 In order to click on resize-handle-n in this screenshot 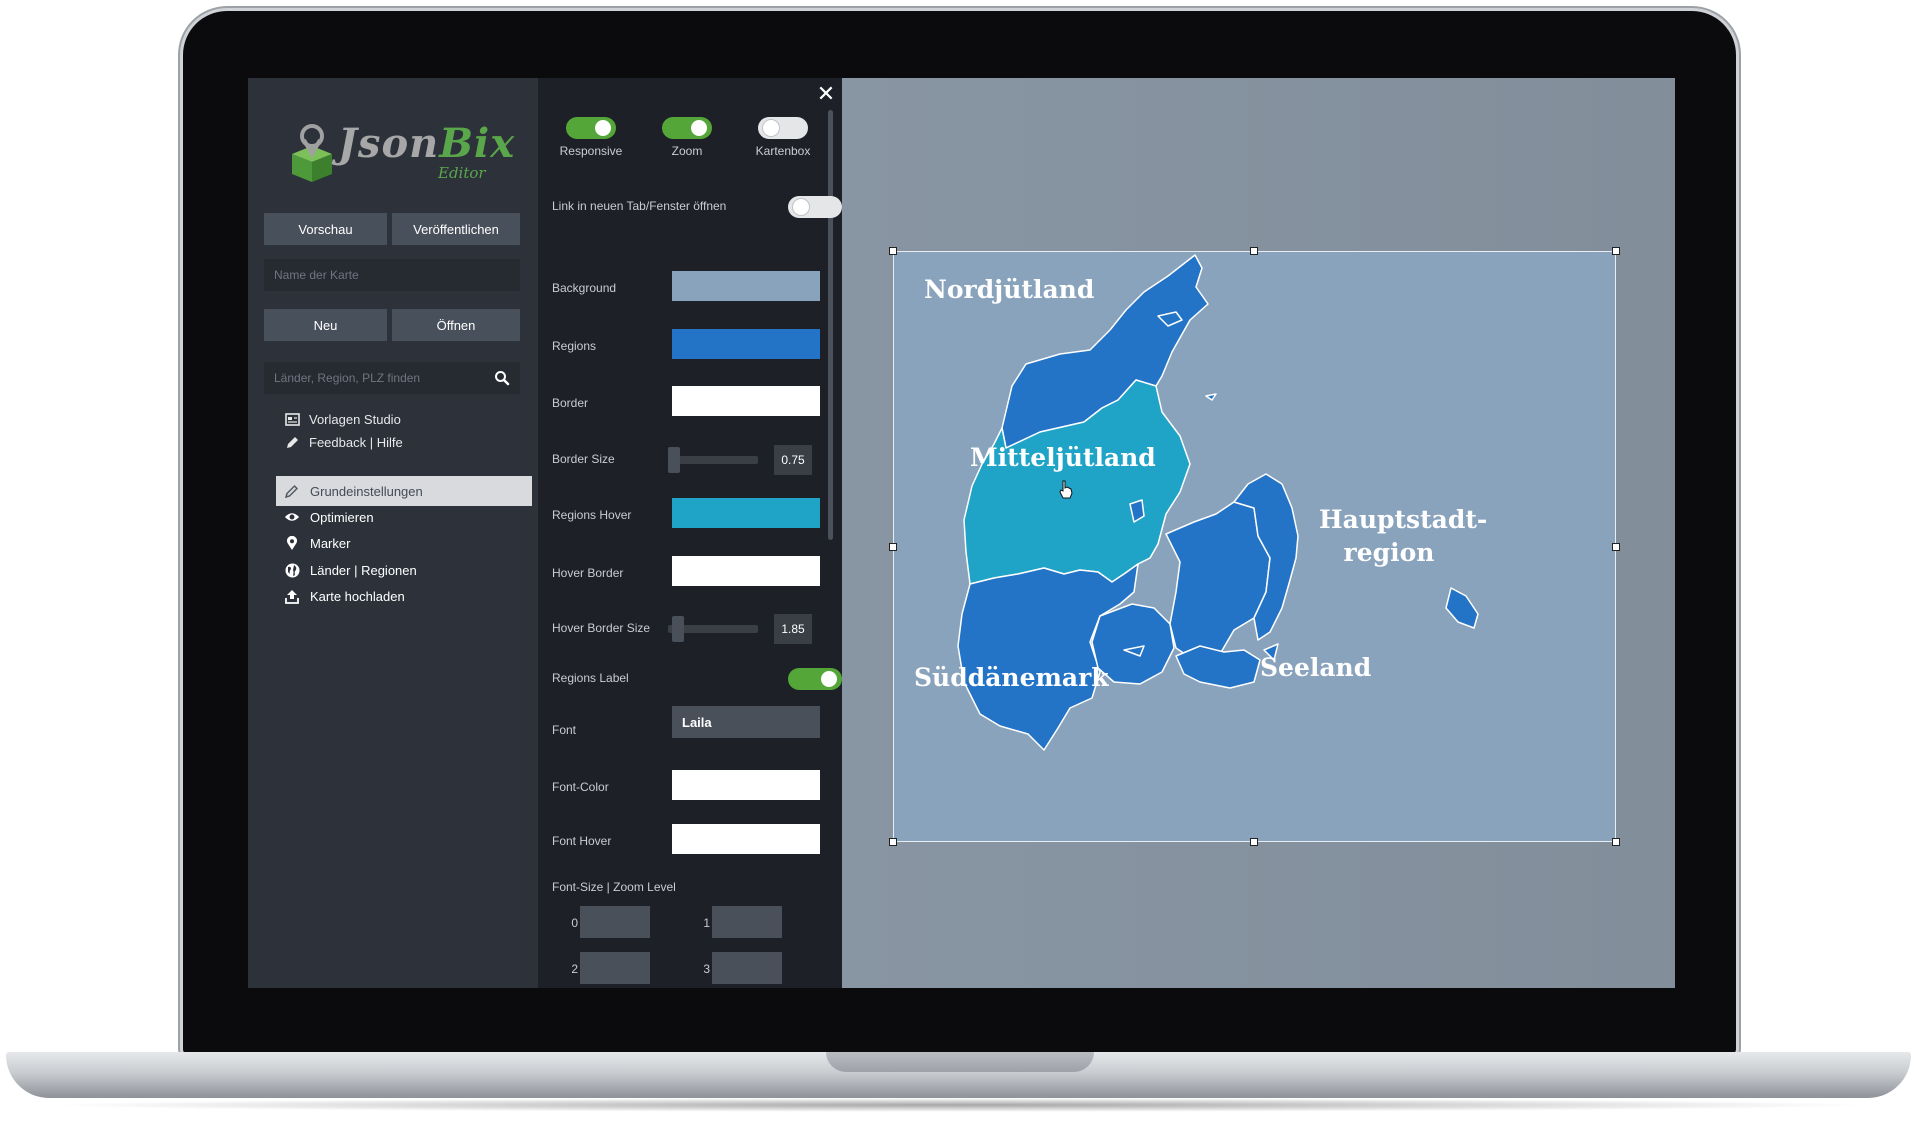, I will do `click(1254, 251)`.